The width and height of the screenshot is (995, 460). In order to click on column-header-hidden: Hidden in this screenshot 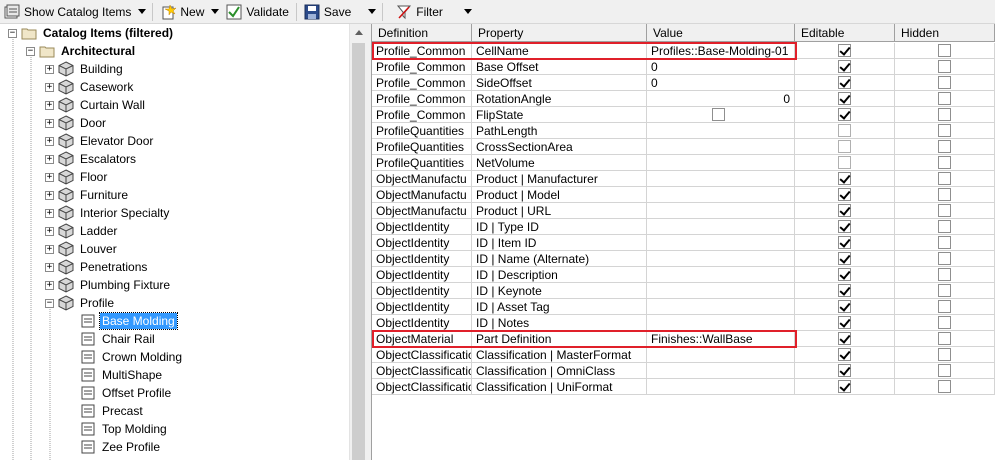, I will do `click(945, 33)`.